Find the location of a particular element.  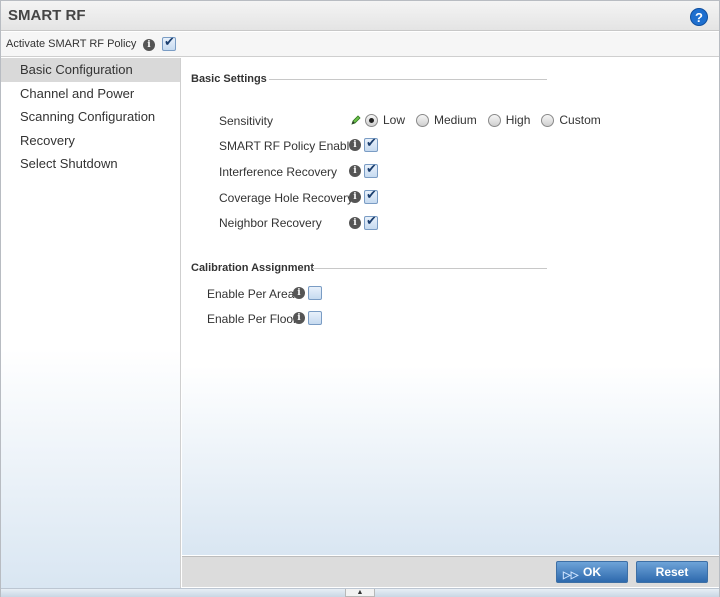

per-area-checkbox is located at coordinates (315, 293).